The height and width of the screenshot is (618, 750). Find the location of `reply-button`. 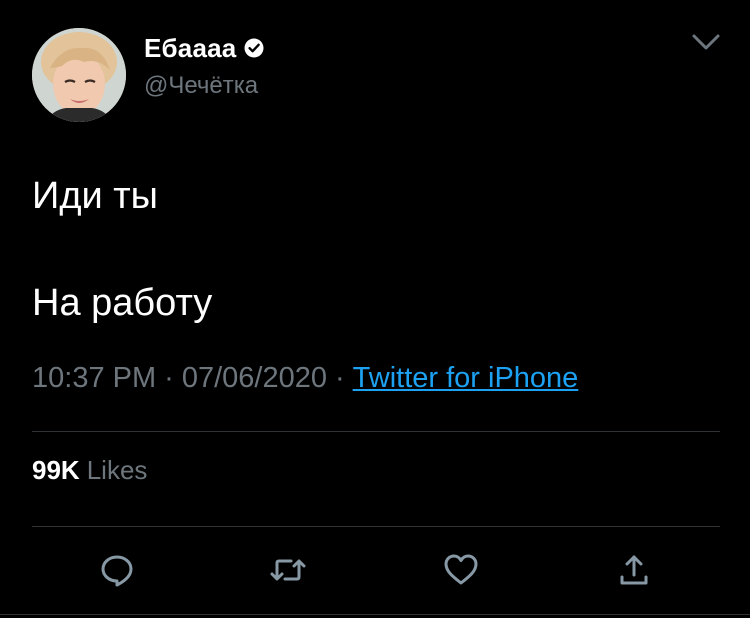

reply-button is located at coordinates (117, 572).